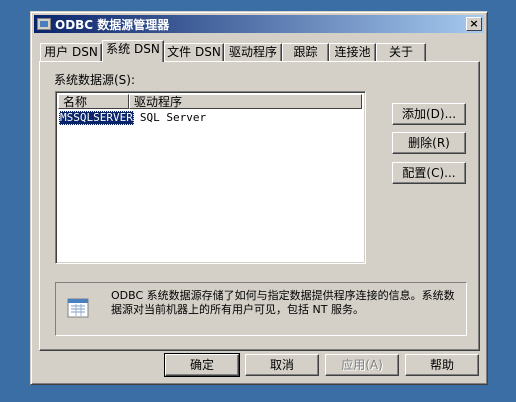 Image resolution: width=516 pixels, height=402 pixels. What do you see at coordinates (305, 52) in the screenshot?
I see `tab-tracing: 跟踪` at bounding box center [305, 52].